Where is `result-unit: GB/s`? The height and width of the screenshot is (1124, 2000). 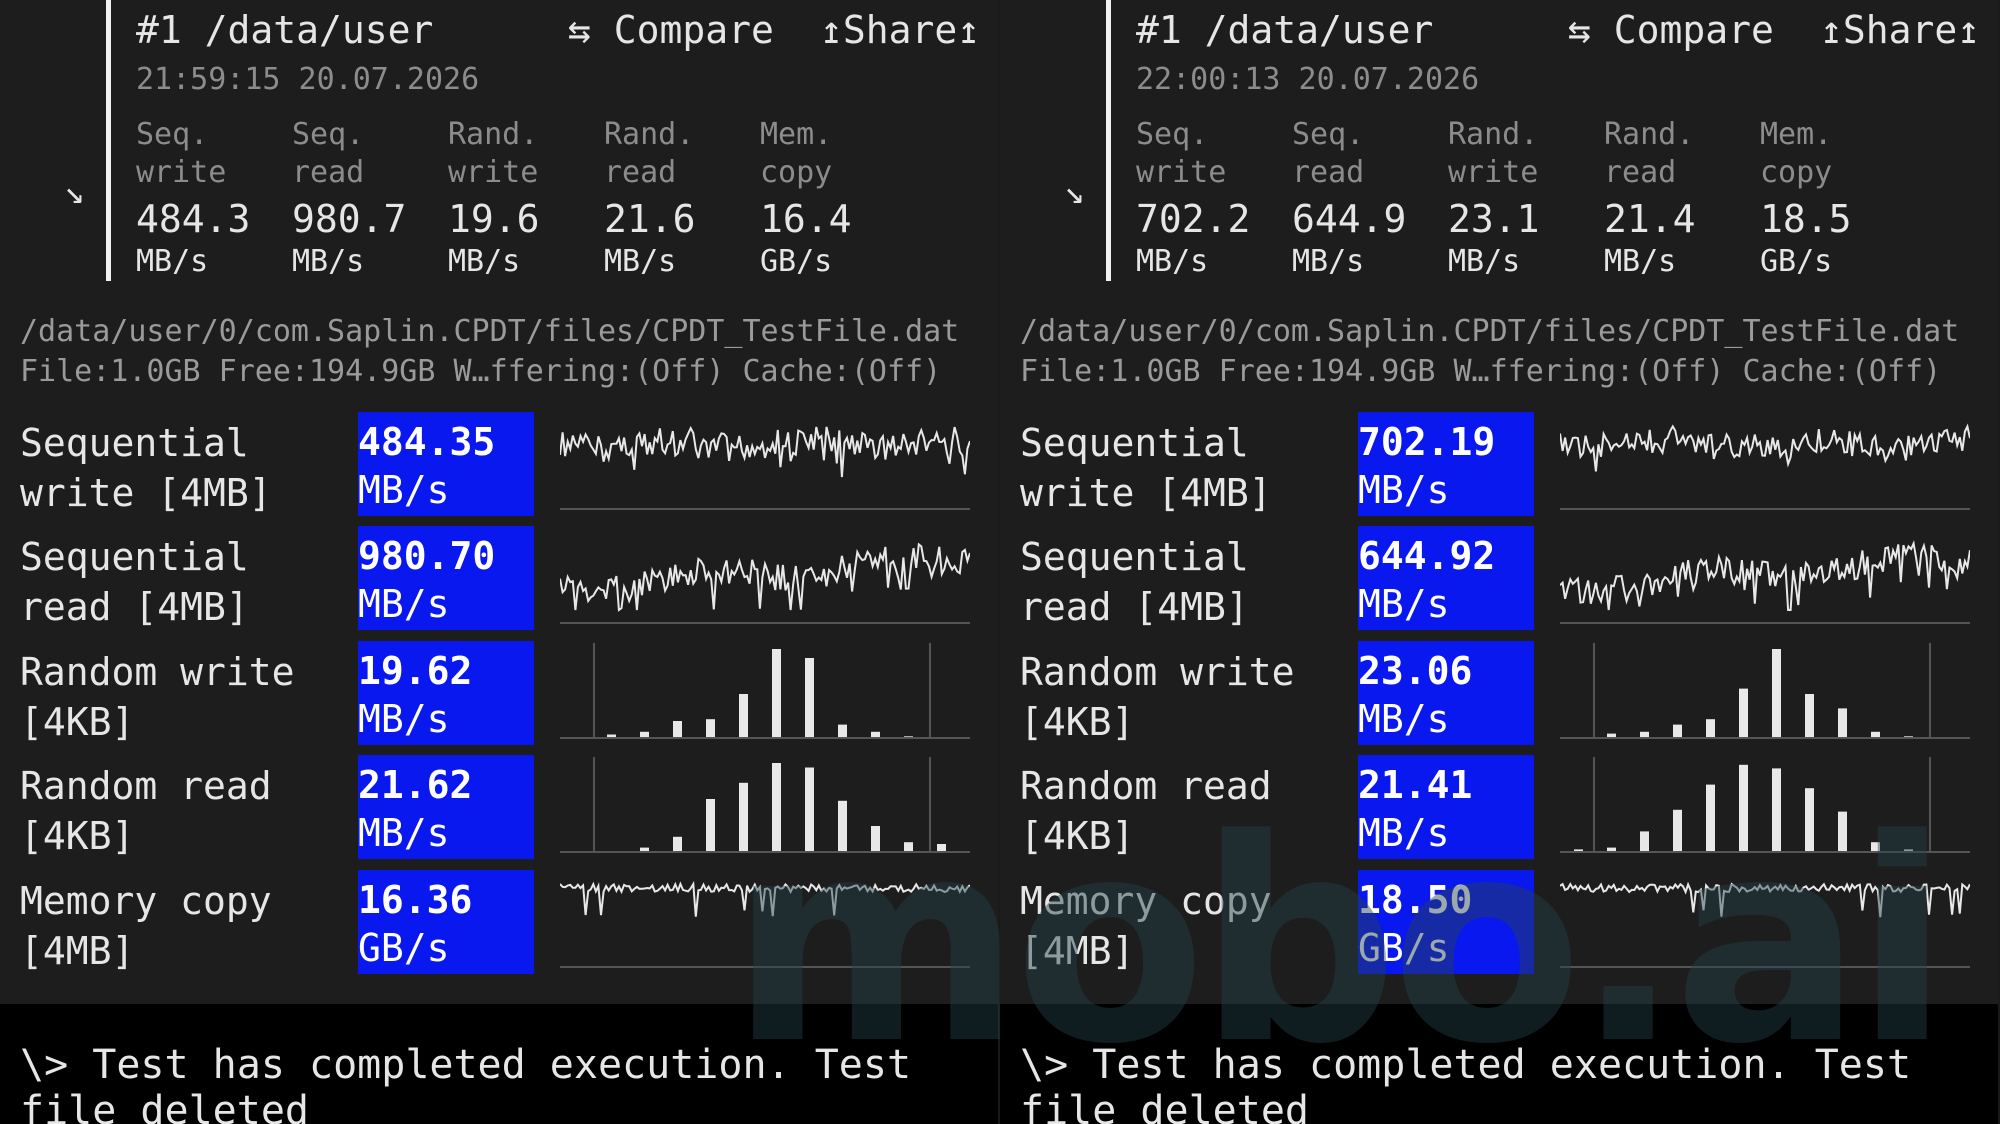
result-unit: GB/s is located at coordinates (404, 948).